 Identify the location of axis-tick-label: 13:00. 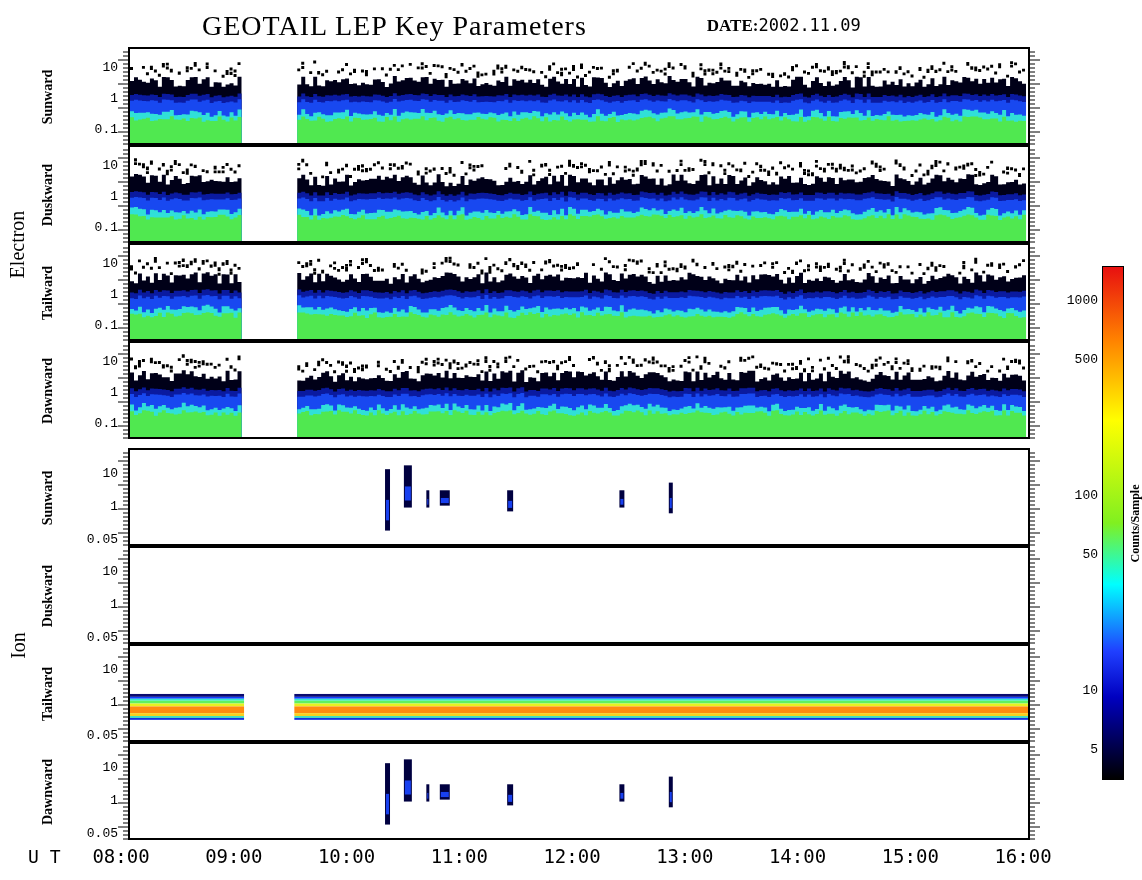
(685, 856).